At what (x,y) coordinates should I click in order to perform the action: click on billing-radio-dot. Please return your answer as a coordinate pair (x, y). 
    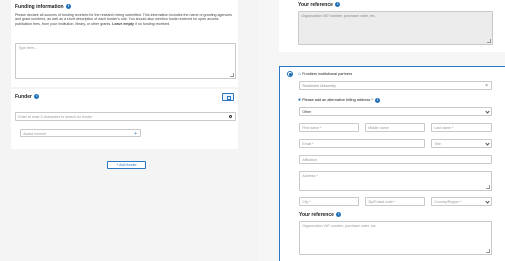
    Looking at the image, I should click on (290, 74).